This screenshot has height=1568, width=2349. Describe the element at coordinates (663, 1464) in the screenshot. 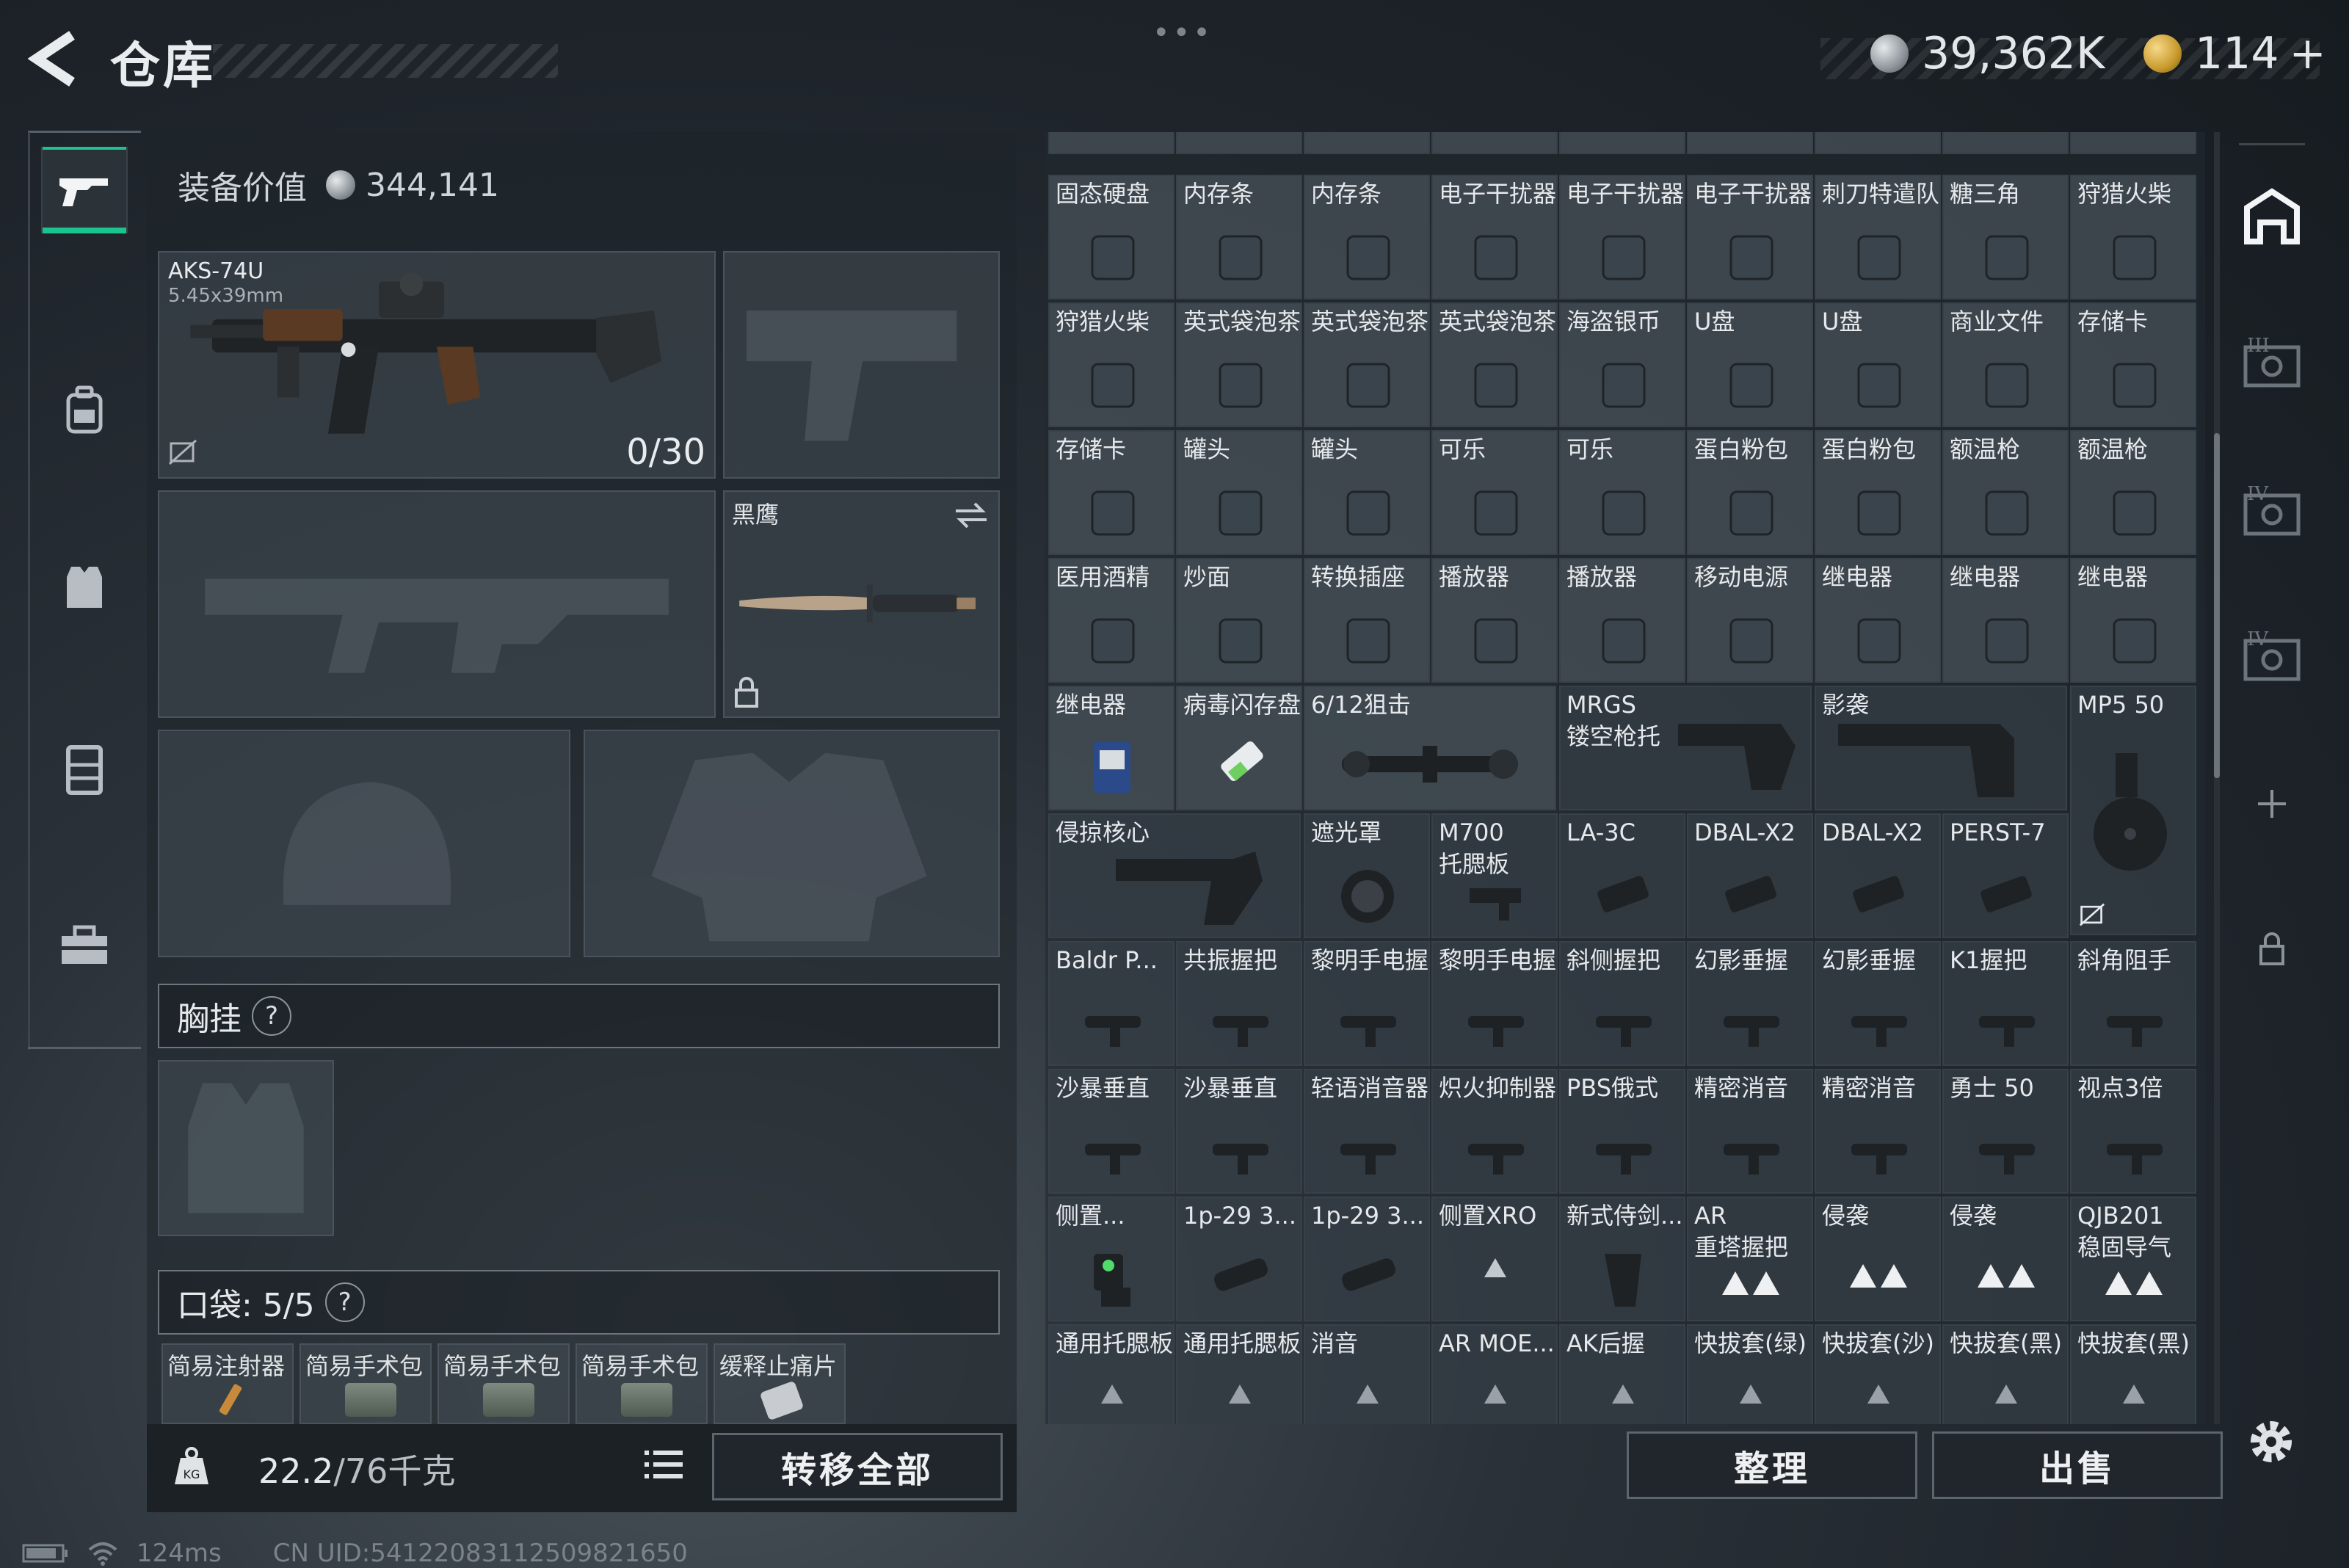

I see `list-icon` at that location.